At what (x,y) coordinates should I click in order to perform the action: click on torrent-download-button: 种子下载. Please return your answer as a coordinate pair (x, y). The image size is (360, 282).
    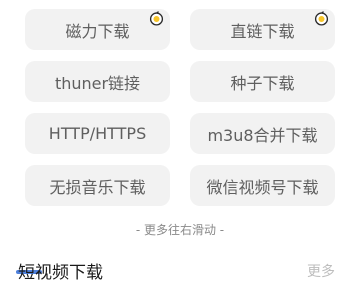
    Looking at the image, I should click on (262, 81).